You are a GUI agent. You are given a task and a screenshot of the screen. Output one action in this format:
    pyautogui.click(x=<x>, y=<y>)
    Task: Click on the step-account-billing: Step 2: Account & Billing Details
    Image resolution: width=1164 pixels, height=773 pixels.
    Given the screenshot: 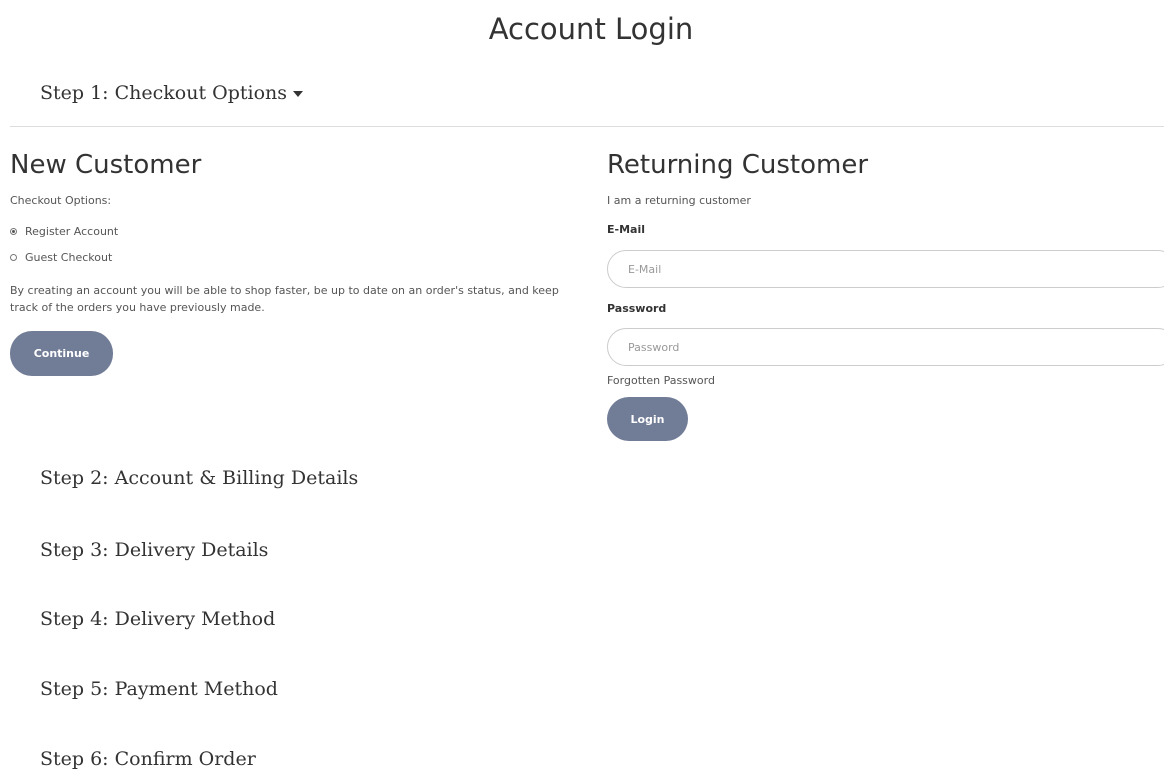 What is the action you would take?
    pyautogui.click(x=199, y=478)
    